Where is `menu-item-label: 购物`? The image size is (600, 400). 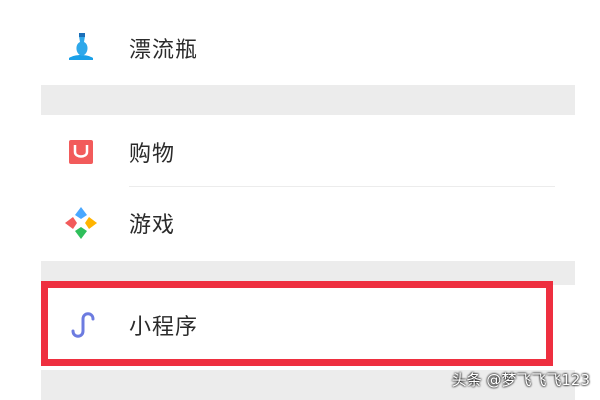 menu-item-label: 购物 is located at coordinates (152, 154).